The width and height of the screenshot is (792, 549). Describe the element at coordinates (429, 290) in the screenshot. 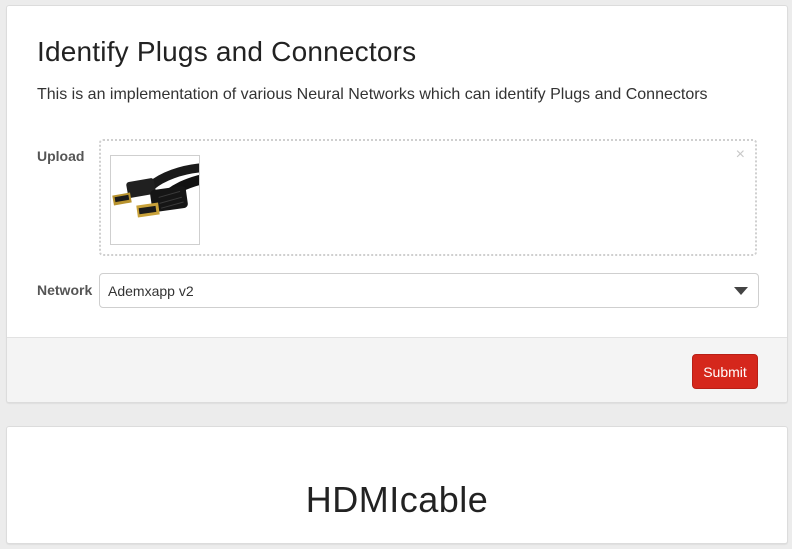

I see `network-select: Ademxapp v2` at that location.